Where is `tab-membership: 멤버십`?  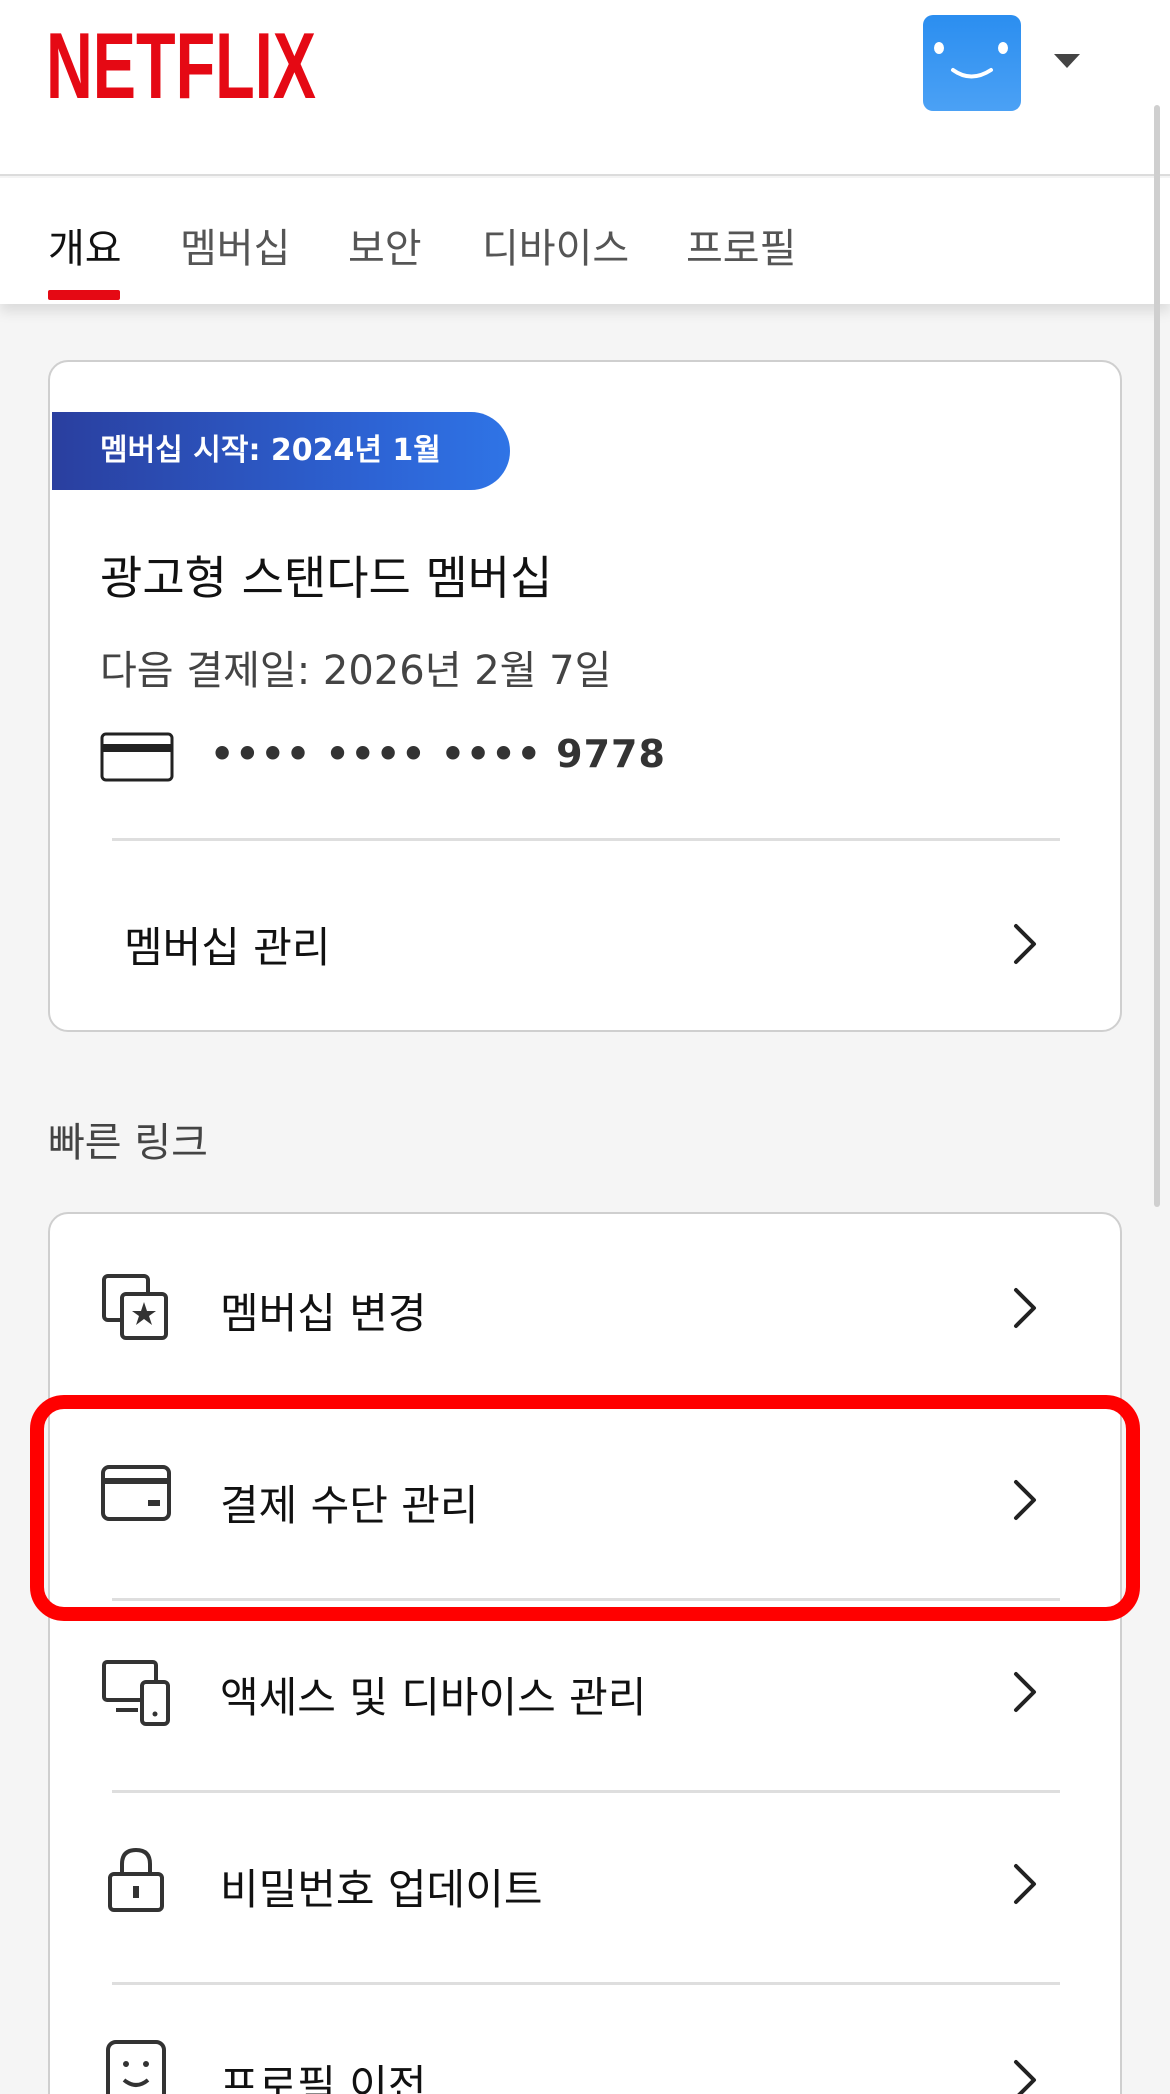
tab-membership: 멤버십 is located at coordinates (235, 245).